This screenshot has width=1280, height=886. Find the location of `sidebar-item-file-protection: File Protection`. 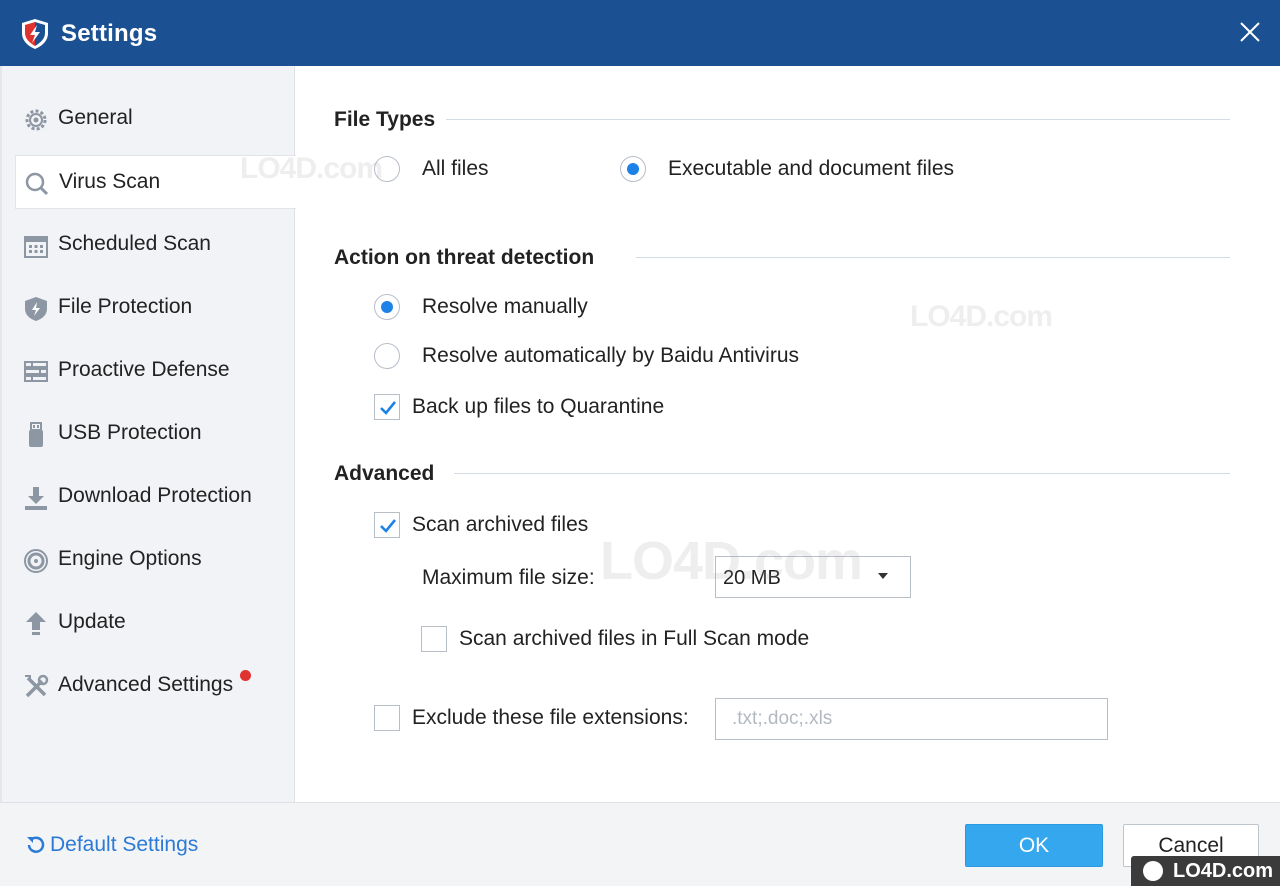

sidebar-item-file-protection: File Protection is located at coordinates (148, 308).